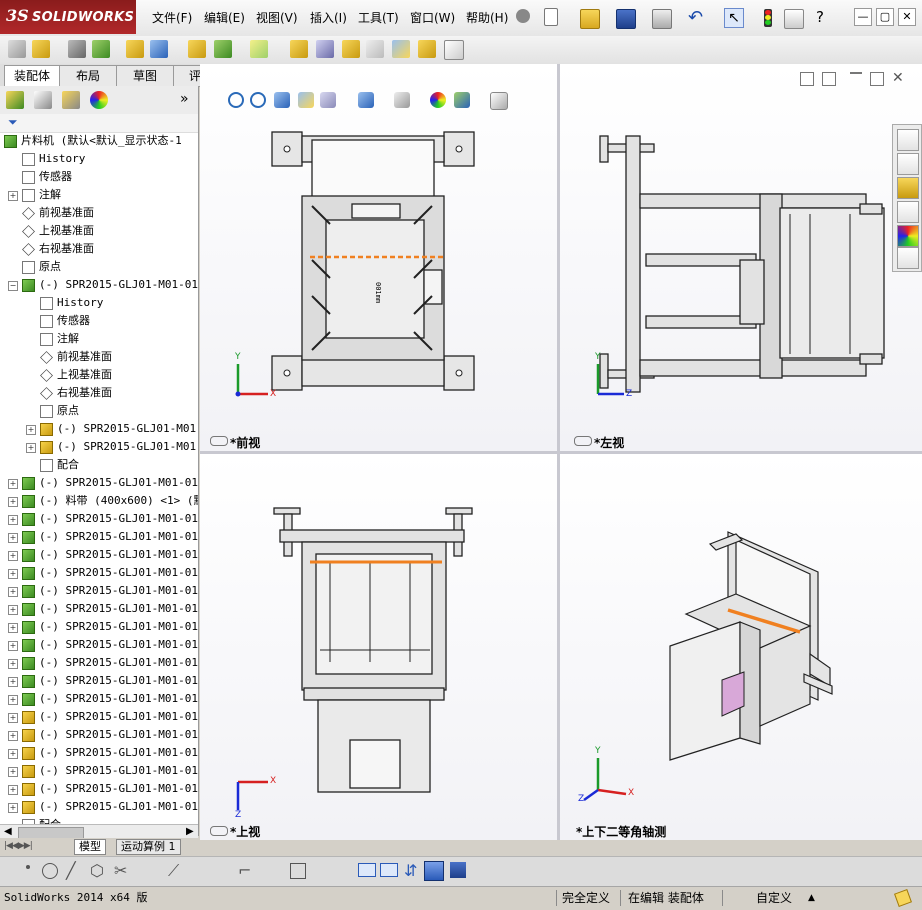  I want to click on custom-properties-icon, so click(908, 258).